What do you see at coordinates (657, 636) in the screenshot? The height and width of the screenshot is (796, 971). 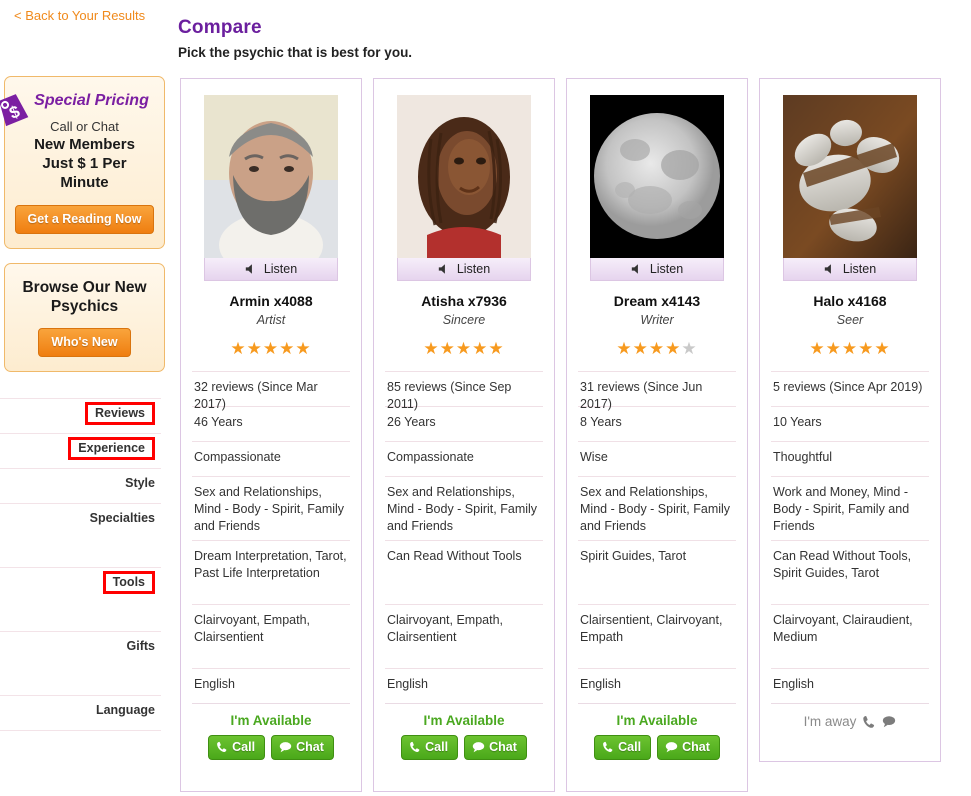 I see `card-row-gifts: Clairsentient, Clairvoyant, Empath` at bounding box center [657, 636].